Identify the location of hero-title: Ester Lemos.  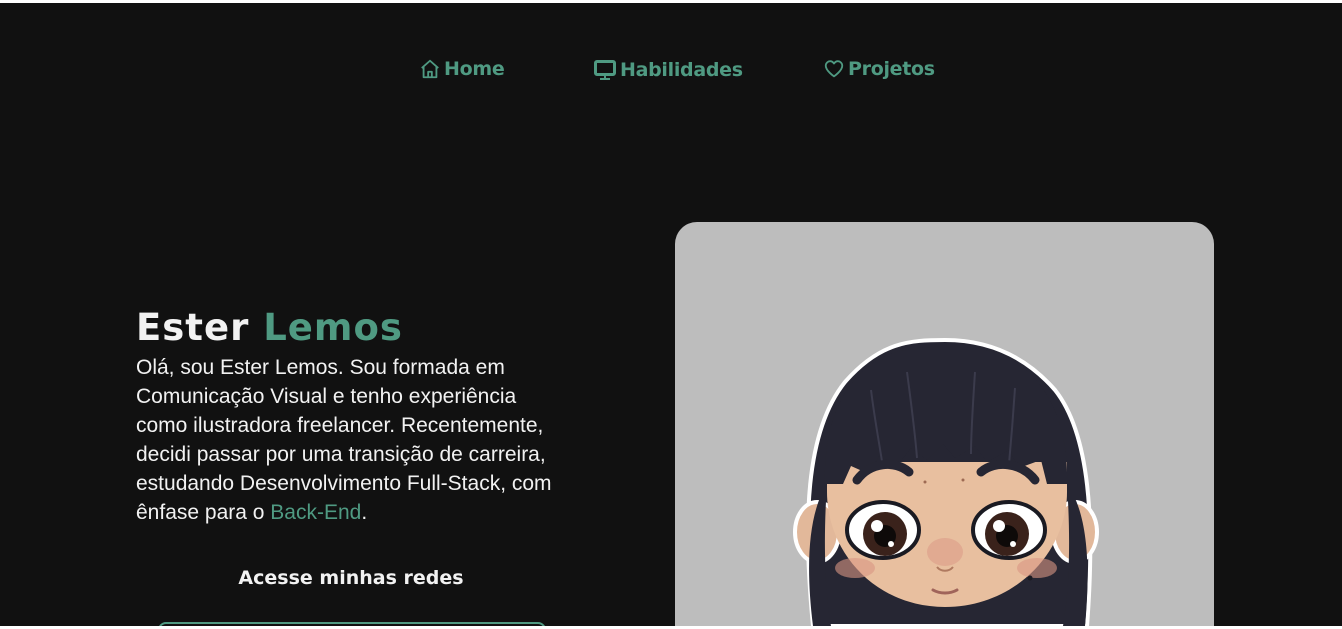
(356, 328).